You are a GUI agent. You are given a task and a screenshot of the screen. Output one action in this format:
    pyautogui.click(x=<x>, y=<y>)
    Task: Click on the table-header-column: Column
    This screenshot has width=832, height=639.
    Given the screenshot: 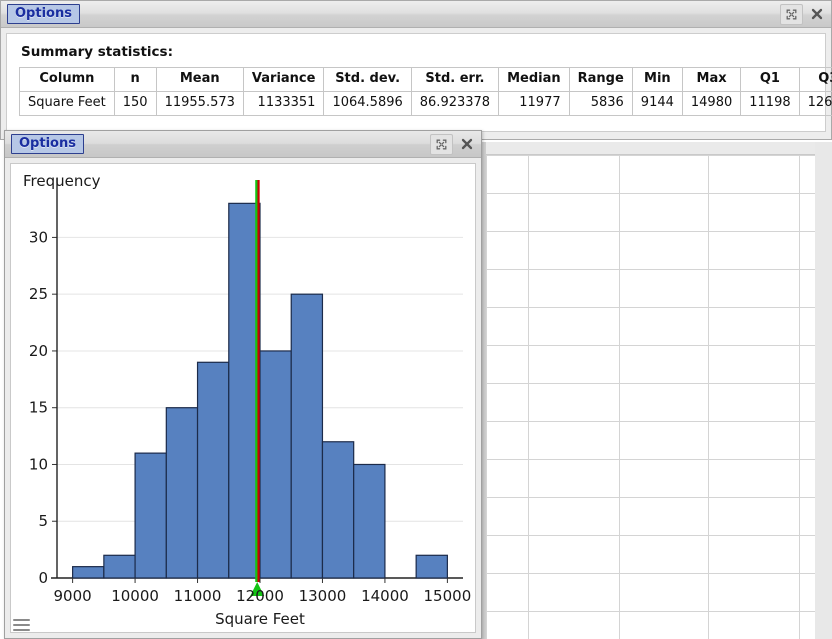 What is the action you would take?
    pyautogui.click(x=67, y=79)
    